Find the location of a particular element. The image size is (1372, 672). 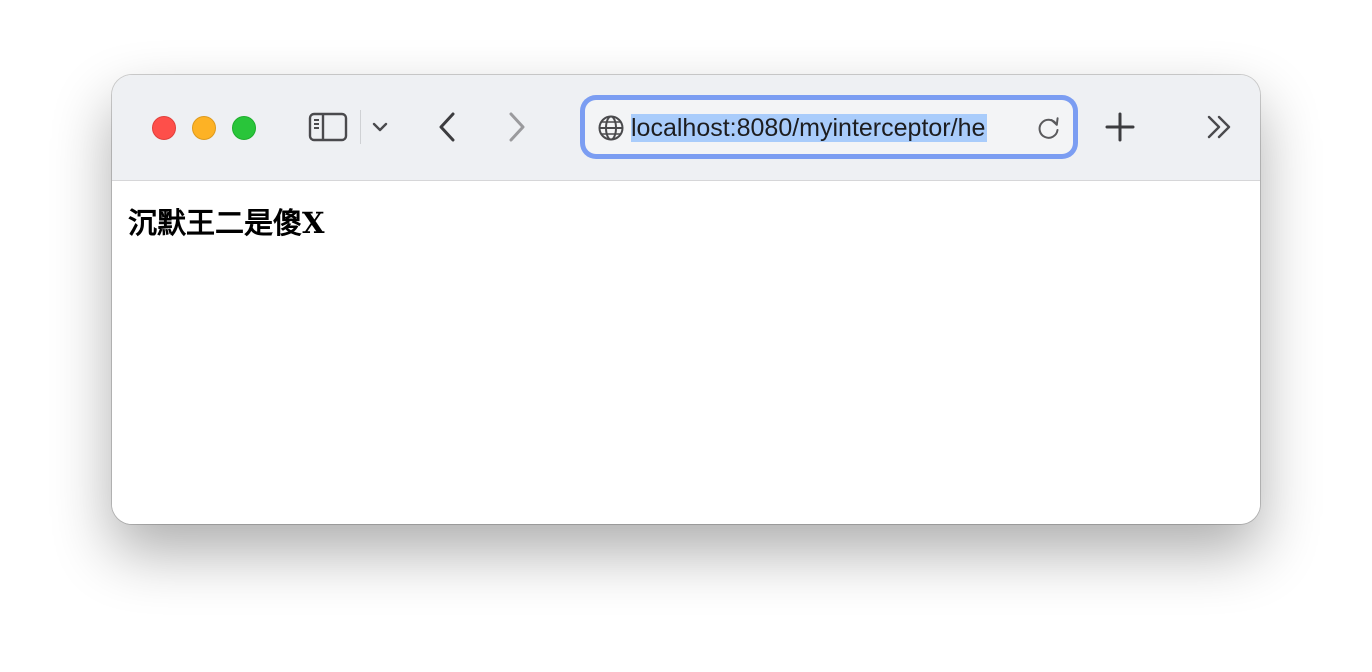

tab-group-menu-button is located at coordinates (380, 127).